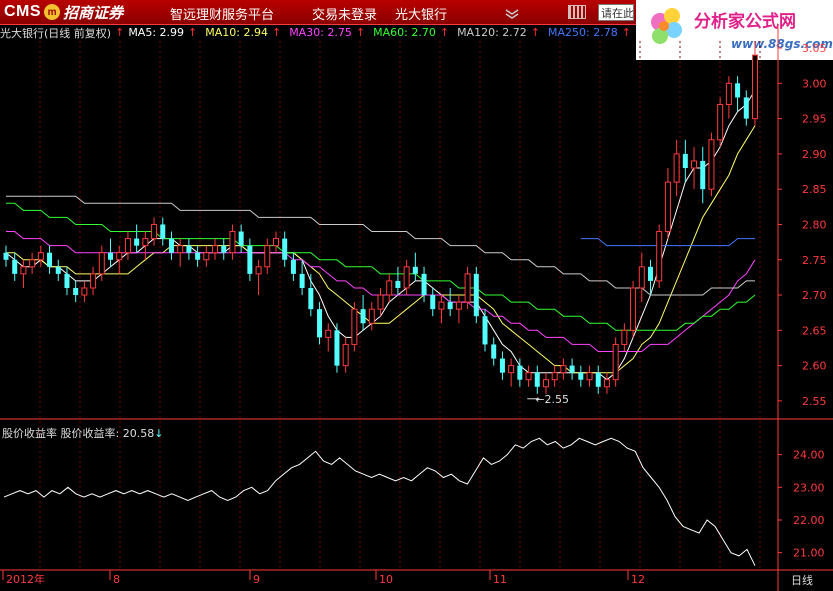 This screenshot has width=833, height=591. What do you see at coordinates (814, 366) in the screenshot?
I see `price-tick-label: 2.60` at bounding box center [814, 366].